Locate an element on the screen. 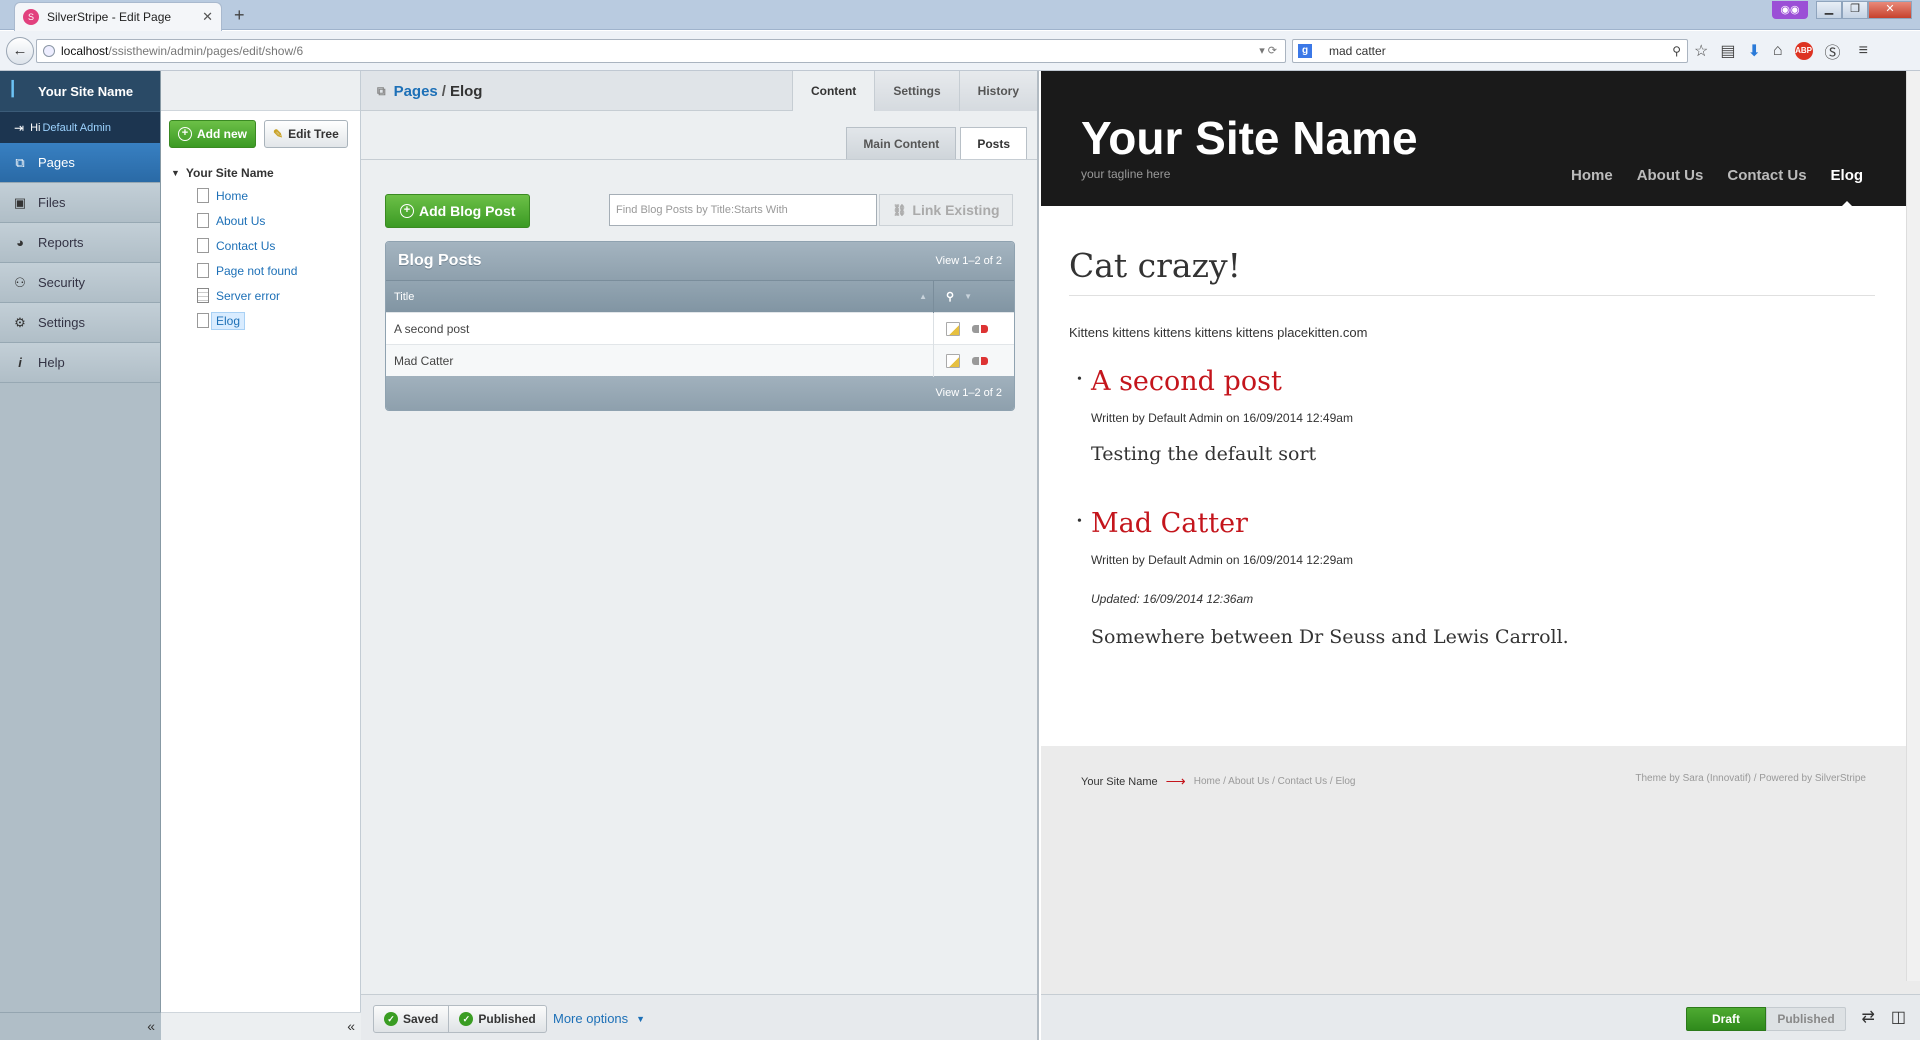 Image resolution: width=1920 pixels, height=1040 pixels. menu-item-pages: ⧉ Pages is located at coordinates (80, 163).